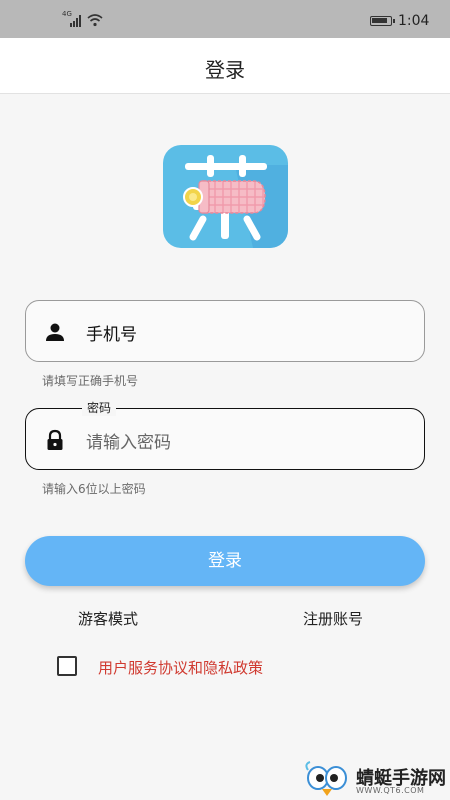 The image size is (450, 800). Describe the element at coordinates (108, 618) in the screenshot. I see `guest-mode-link: 游客模式` at that location.